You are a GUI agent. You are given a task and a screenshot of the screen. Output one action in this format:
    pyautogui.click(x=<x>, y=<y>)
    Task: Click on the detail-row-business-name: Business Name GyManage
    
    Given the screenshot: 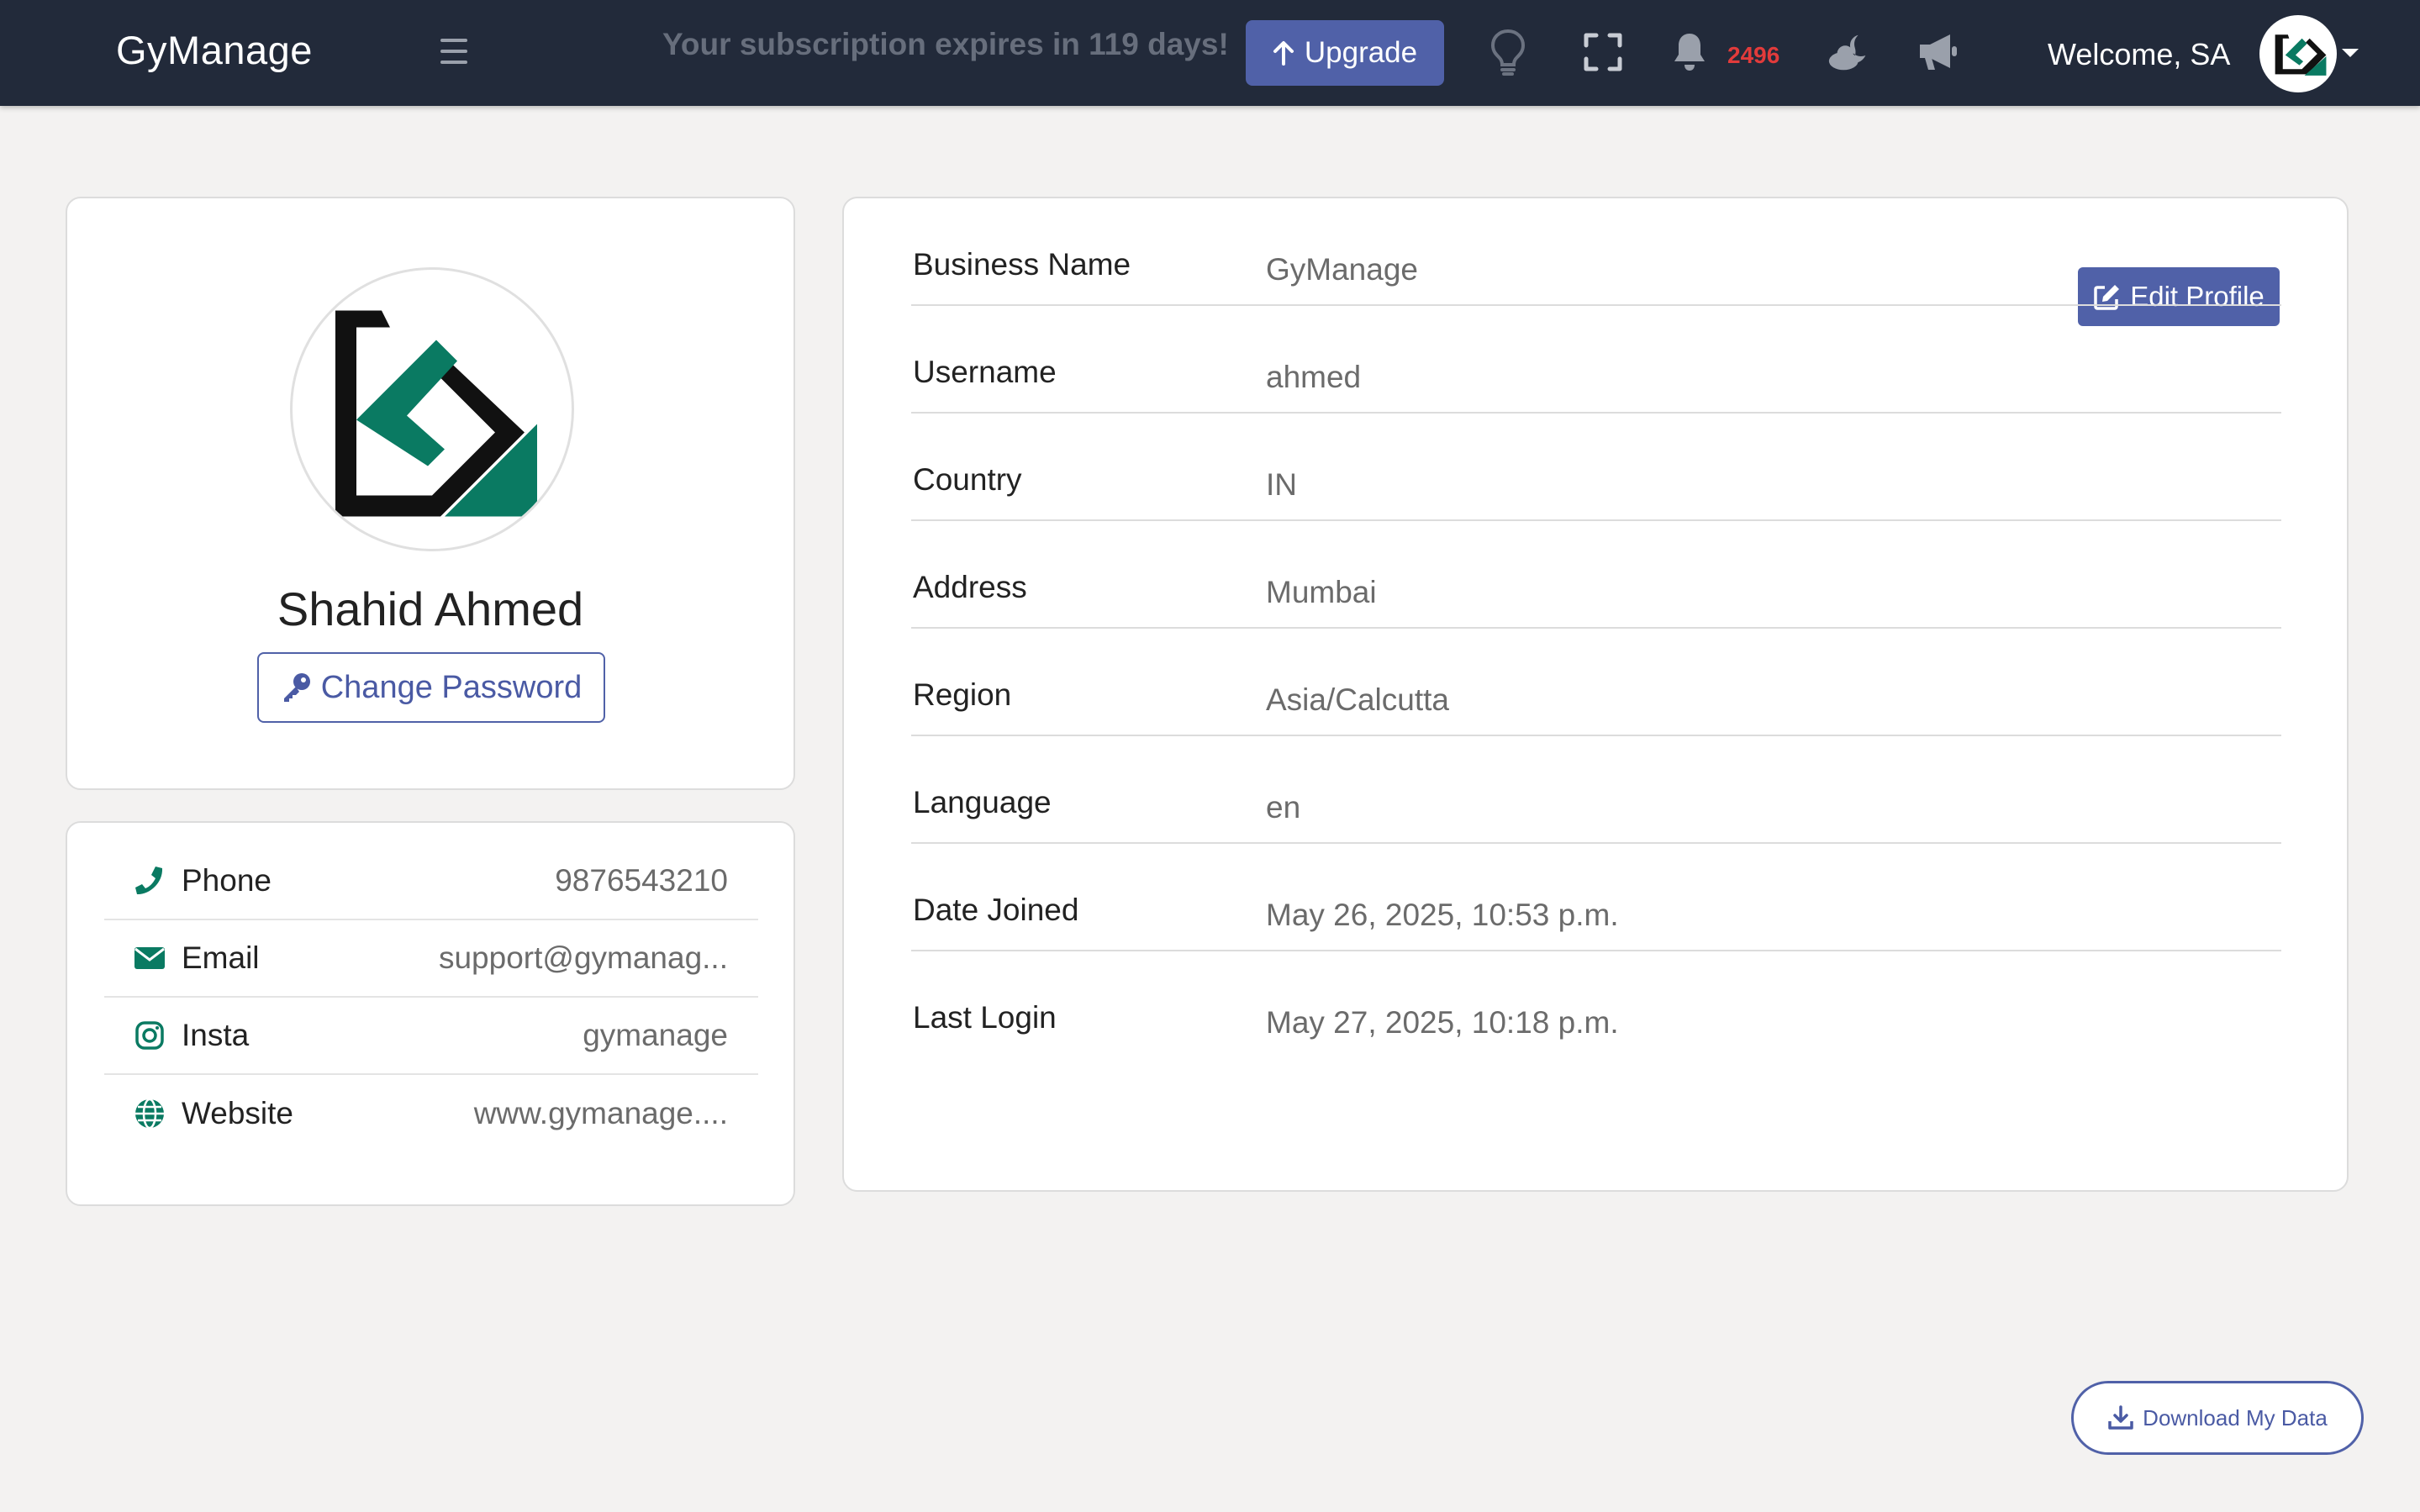 What is the action you would take?
    pyautogui.click(x=1596, y=252)
    